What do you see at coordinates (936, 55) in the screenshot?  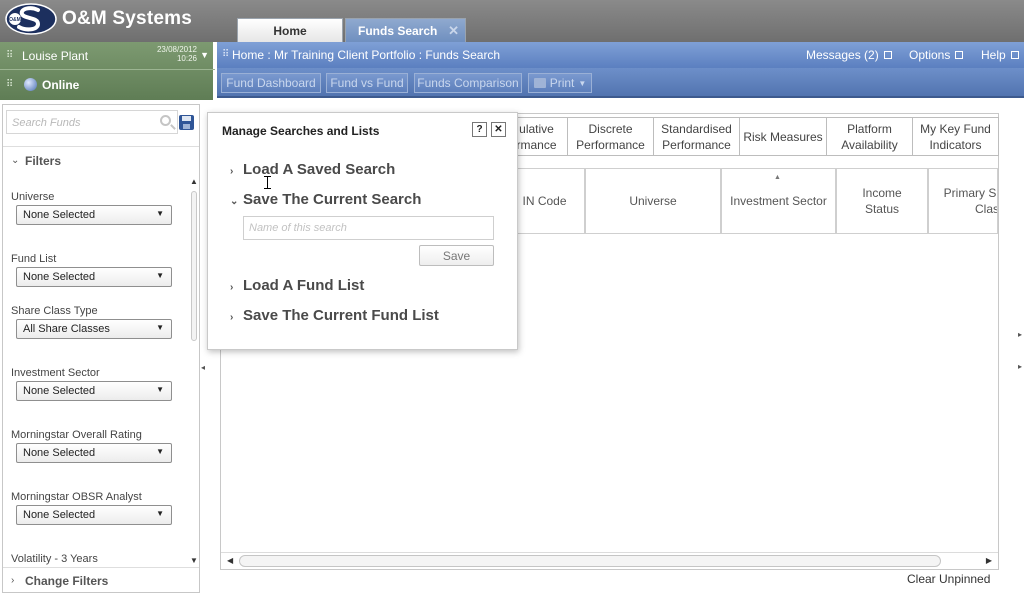 I see `options-link: Options` at bounding box center [936, 55].